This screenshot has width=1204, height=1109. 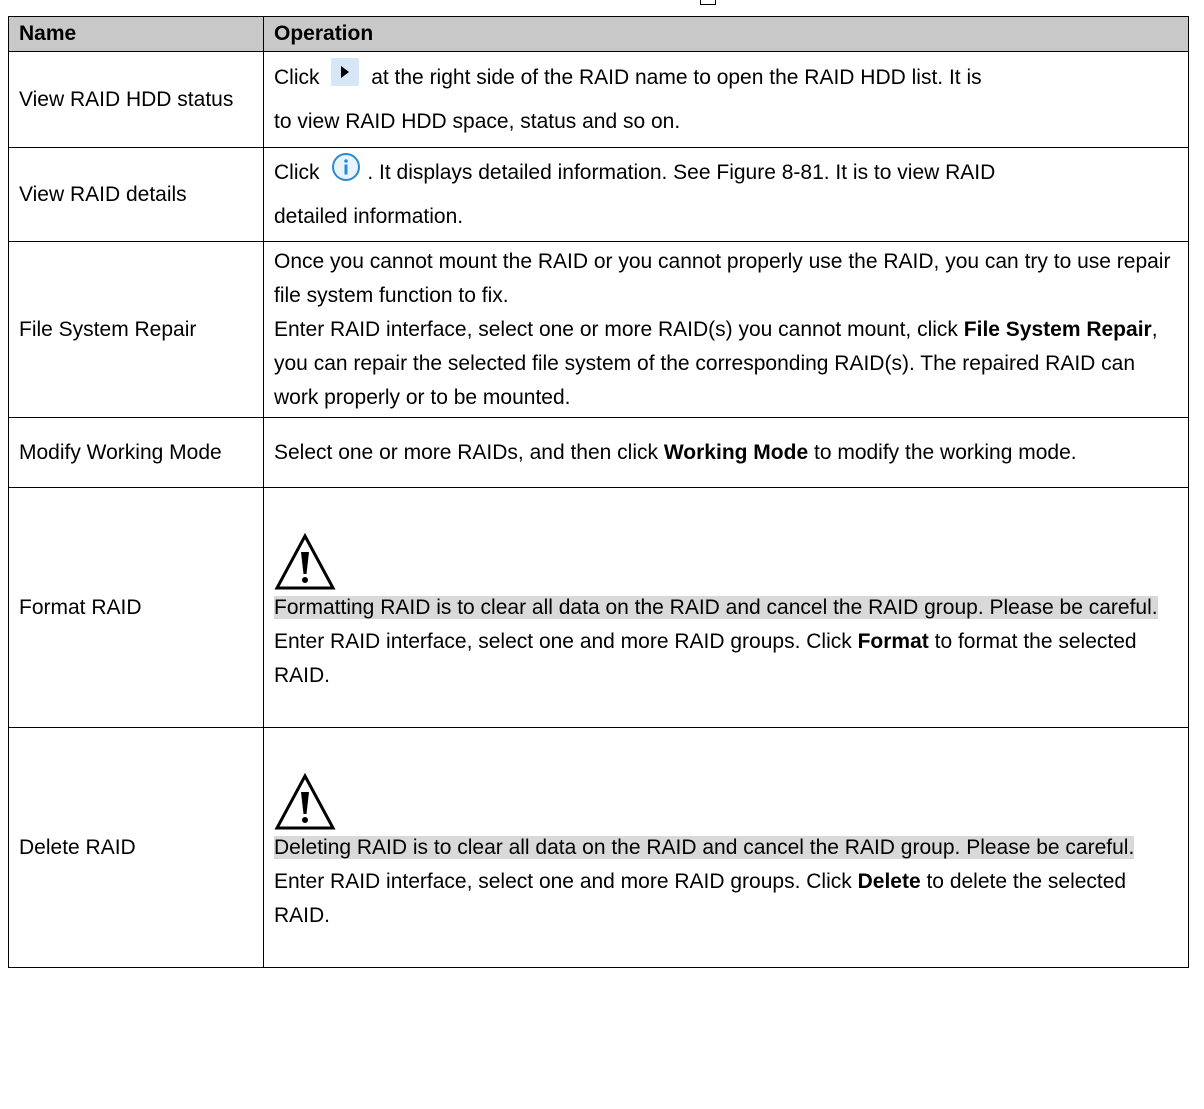 I want to click on row-name: Format RAID, so click(x=136, y=607).